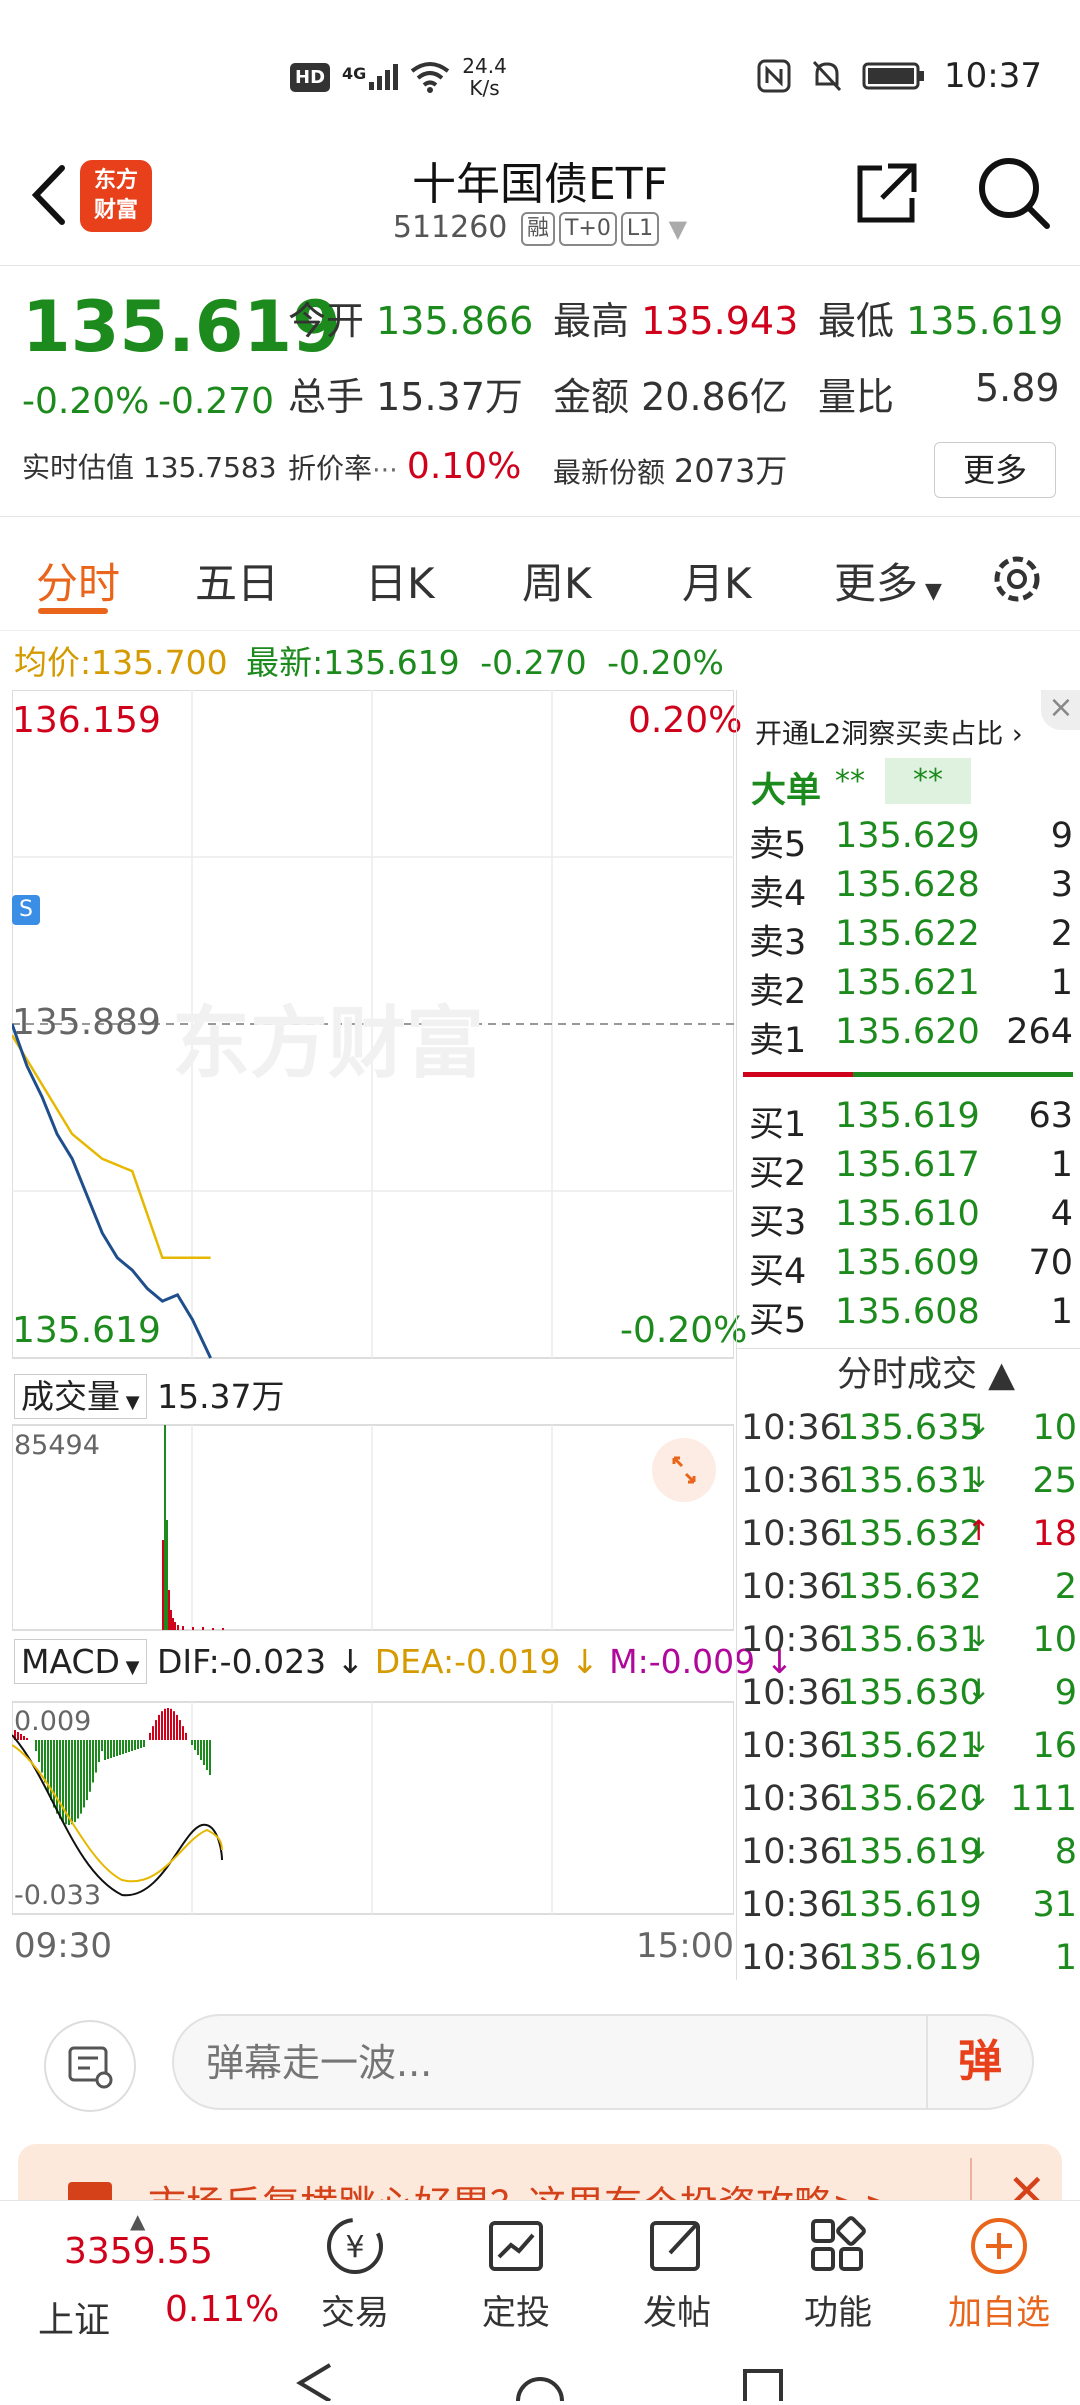 The height and width of the screenshot is (2405, 1080). What do you see at coordinates (138, 2251) in the screenshot?
I see `index-value: 3359.55` at bounding box center [138, 2251].